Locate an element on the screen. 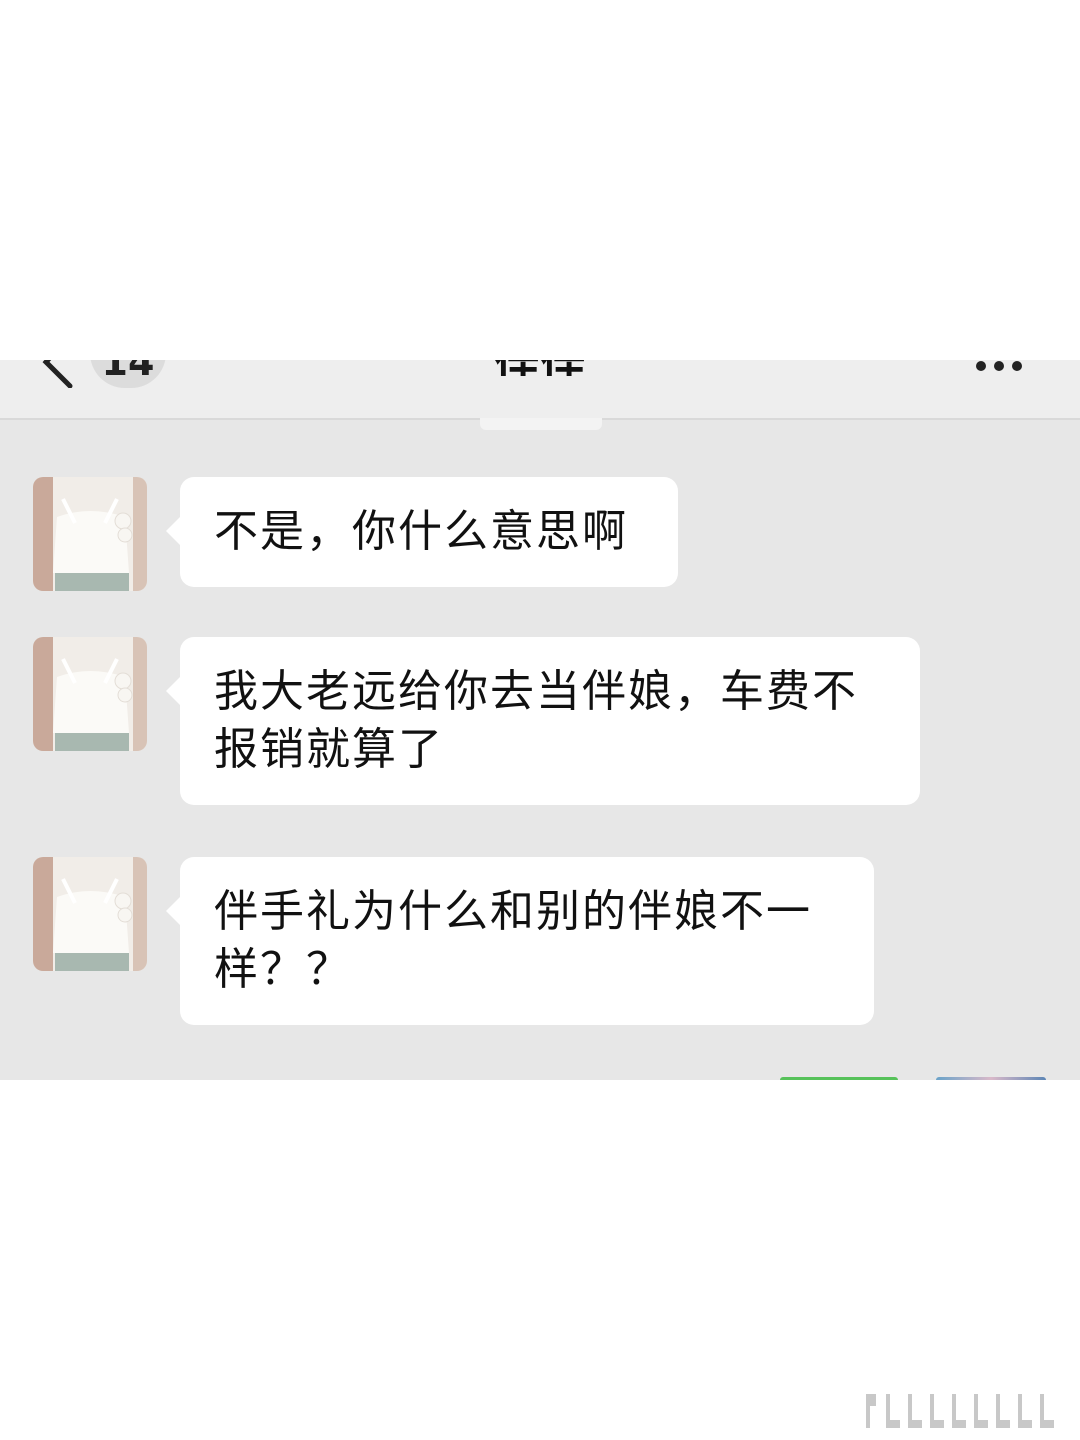 The width and height of the screenshot is (1080, 1440). message-bubble: 不是，你什么意思啊 is located at coordinates (422, 532).